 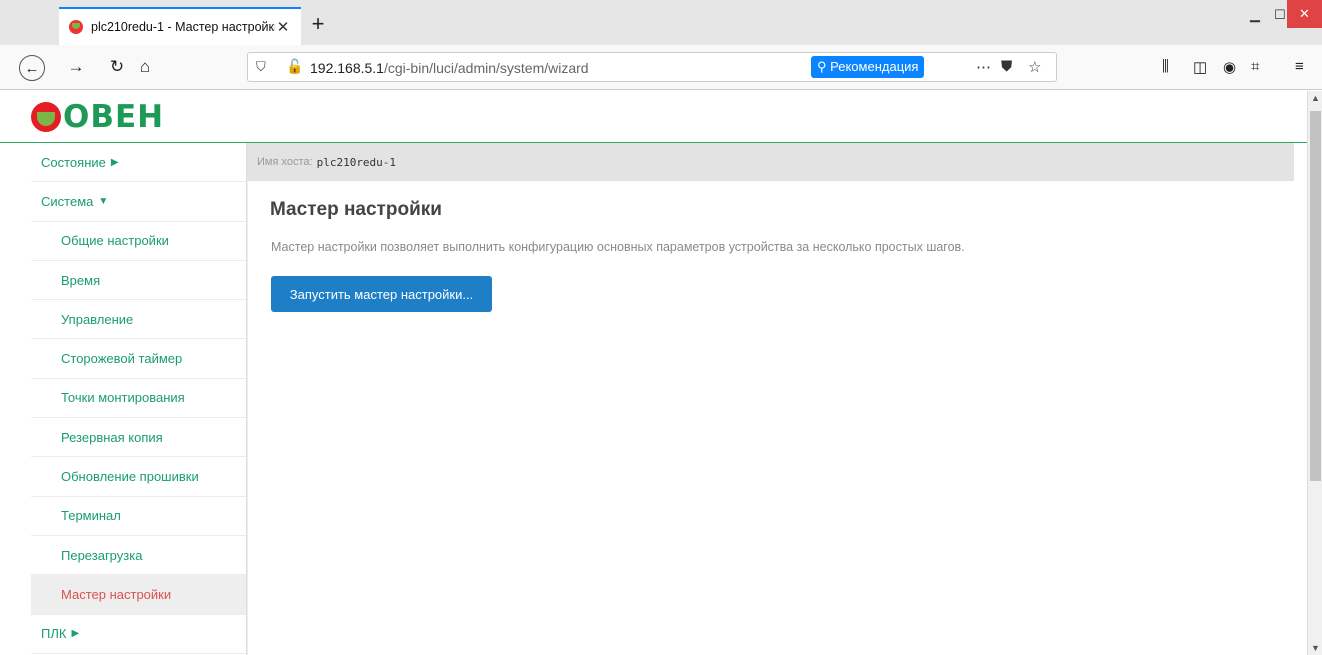 I want to click on scrollbar: ▲ ▼, so click(x=1314, y=373).